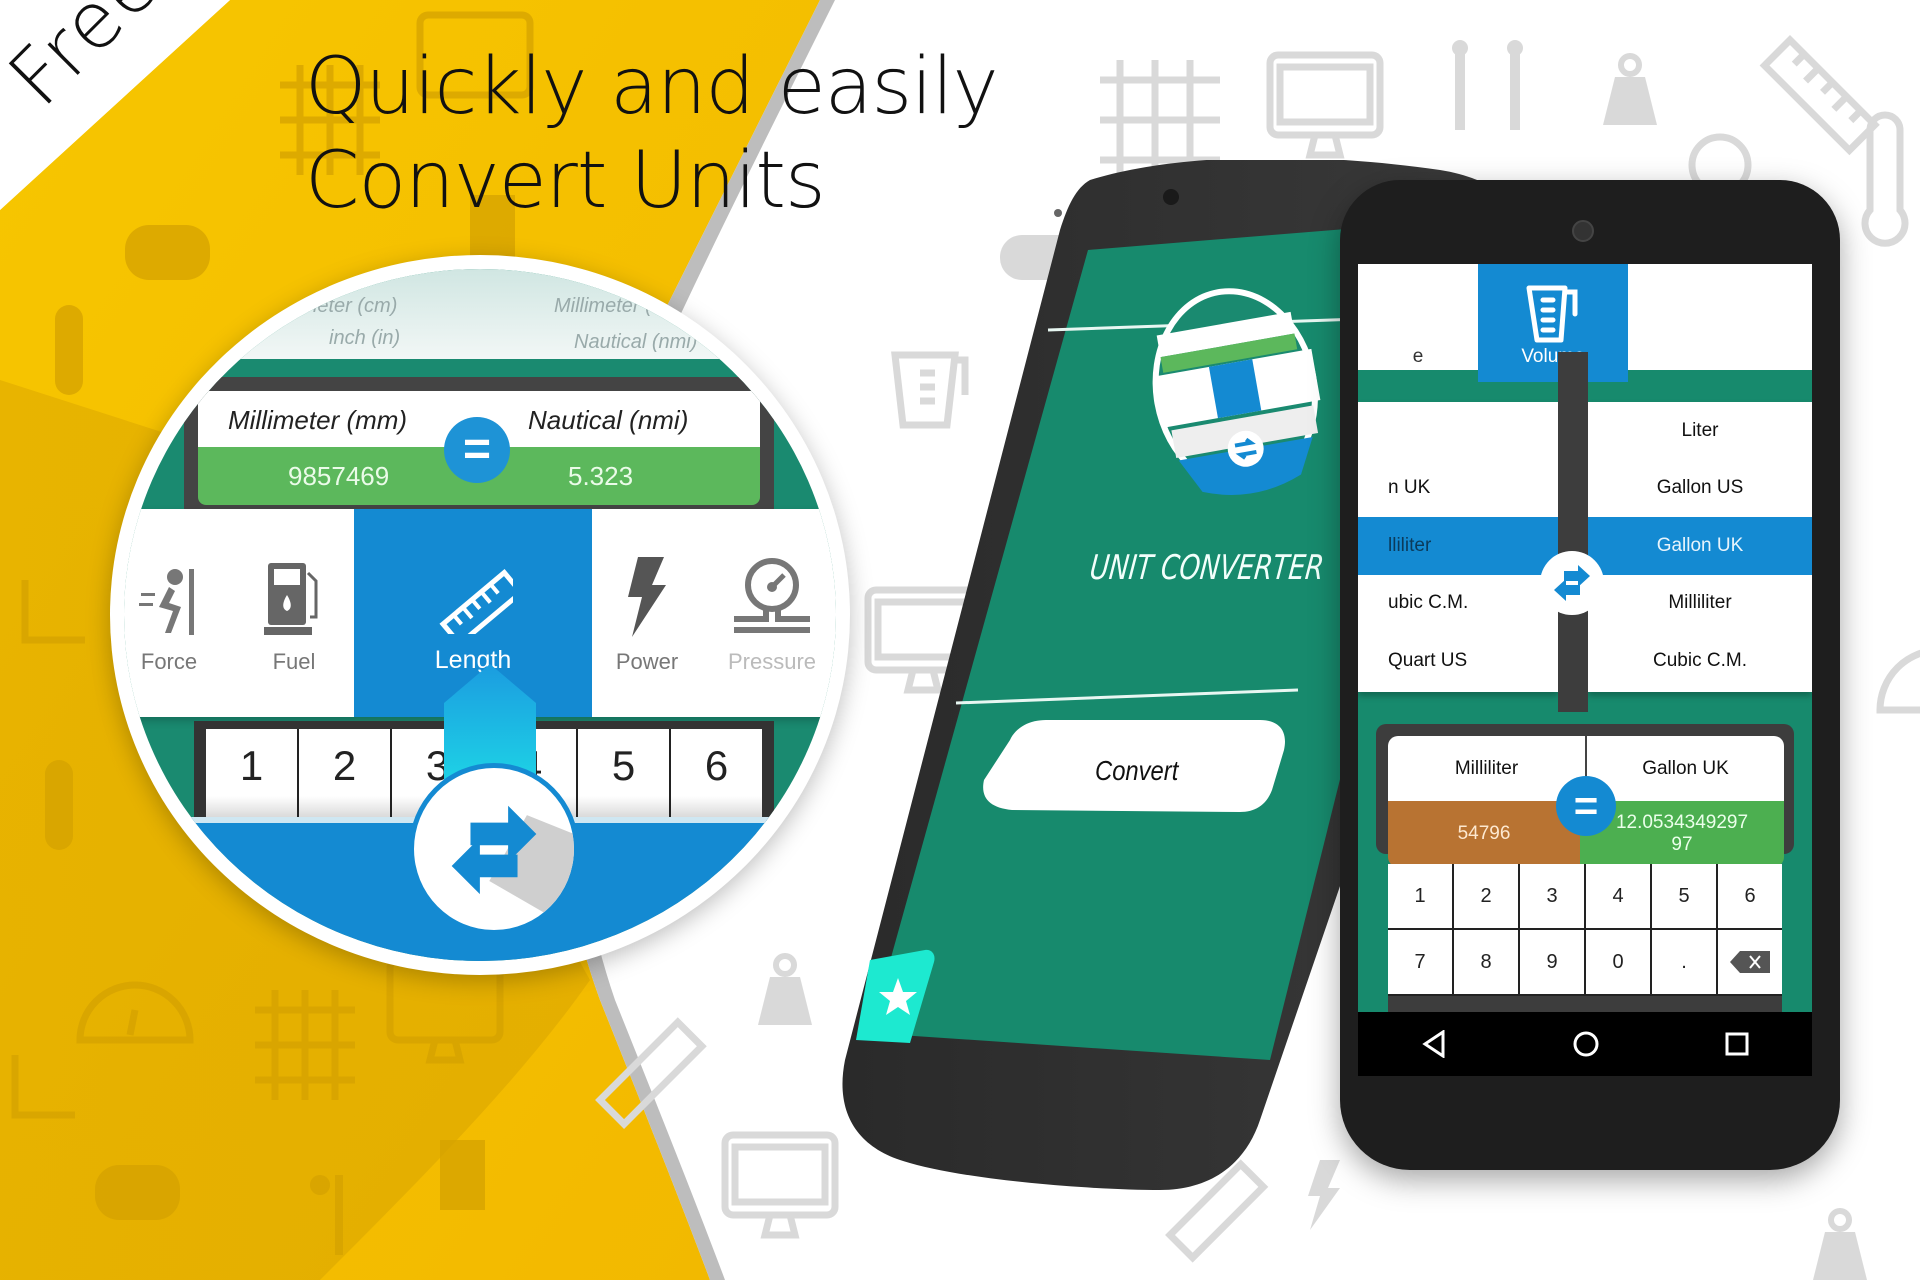  What do you see at coordinates (1171, 197) in the screenshot?
I see `front-camera-icon` at bounding box center [1171, 197].